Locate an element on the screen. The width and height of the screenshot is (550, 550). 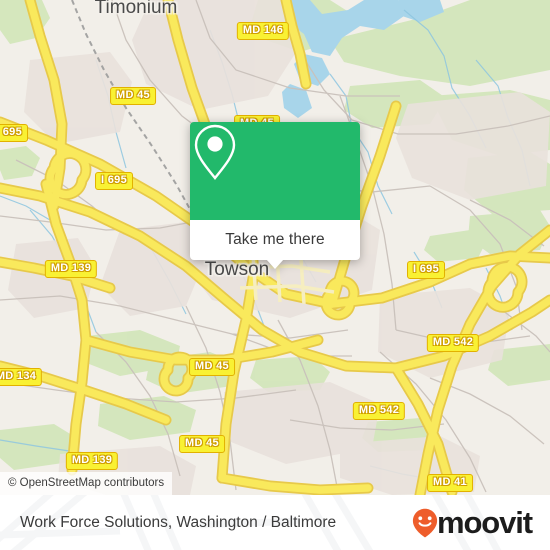
map-pin-icon is located at coordinates (215, 152).